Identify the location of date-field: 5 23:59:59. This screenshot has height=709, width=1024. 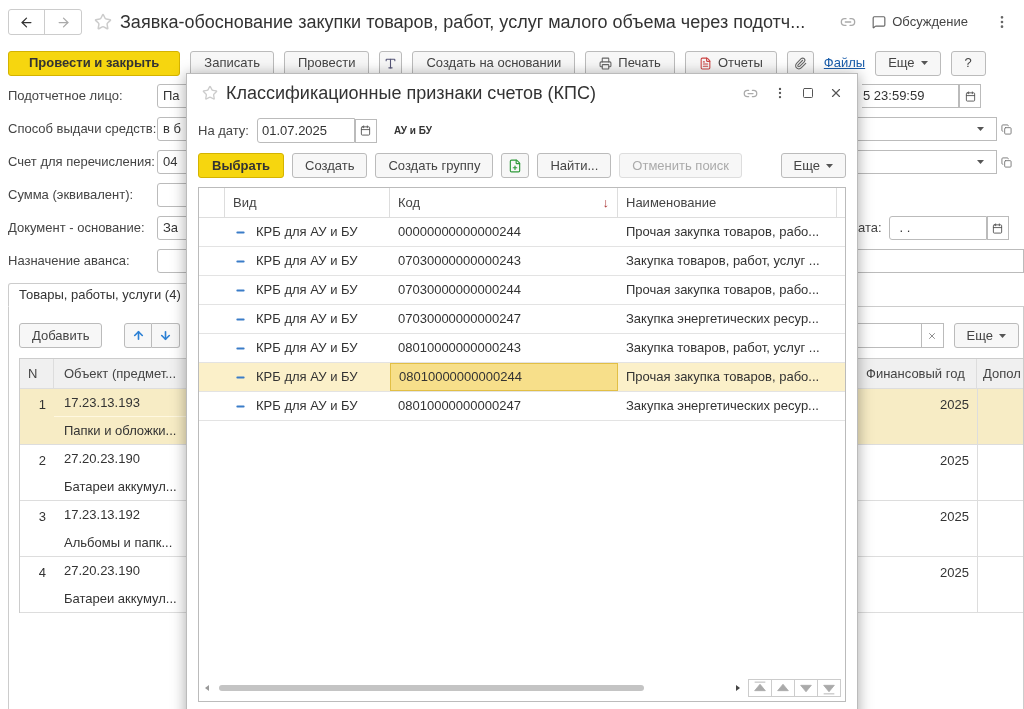
(910, 96).